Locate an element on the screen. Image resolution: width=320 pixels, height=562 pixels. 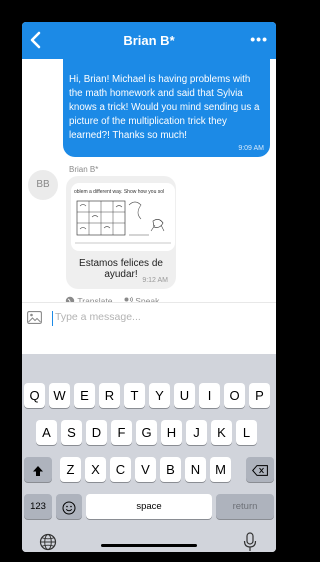
key-o: O is located at coordinates (234, 395).